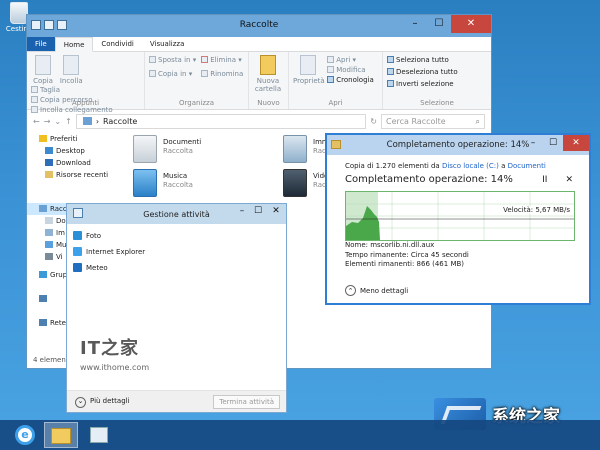 This screenshot has height=450, width=600. Describe the element at coordinates (43, 298) in the screenshot. I see `computer-icon` at that location.